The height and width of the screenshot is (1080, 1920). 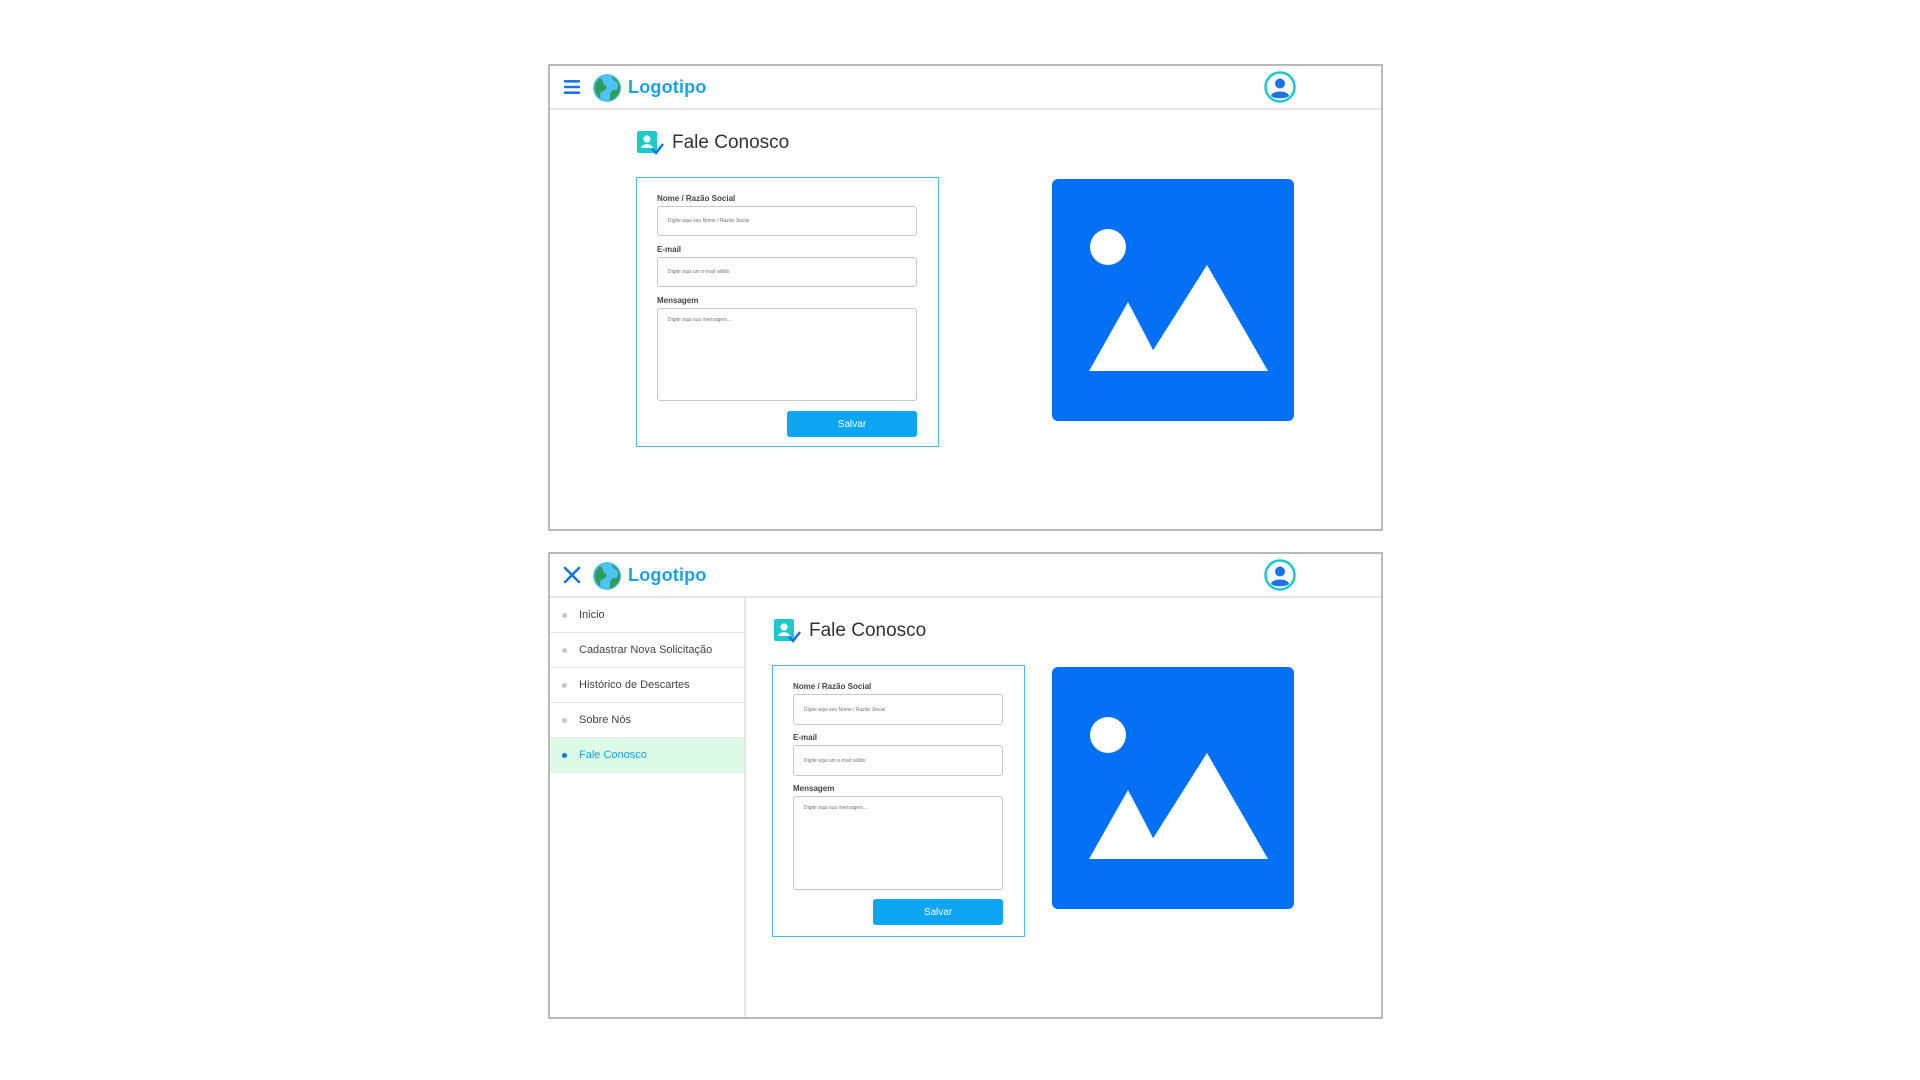 What do you see at coordinates (647, 720) in the screenshot?
I see `sidebar-item-sobre: Sobre Nós` at bounding box center [647, 720].